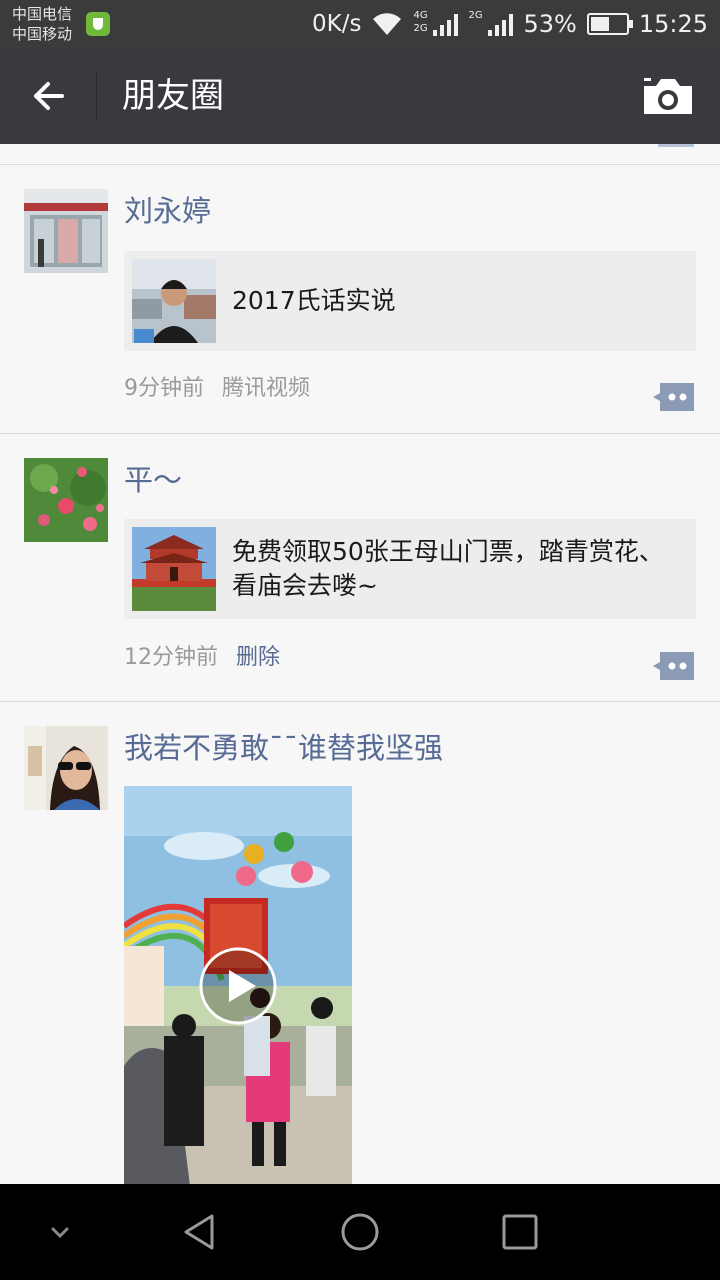 Image resolution: width=720 pixels, height=1280 pixels. I want to click on carrier-2: 中国移动, so click(42, 34).